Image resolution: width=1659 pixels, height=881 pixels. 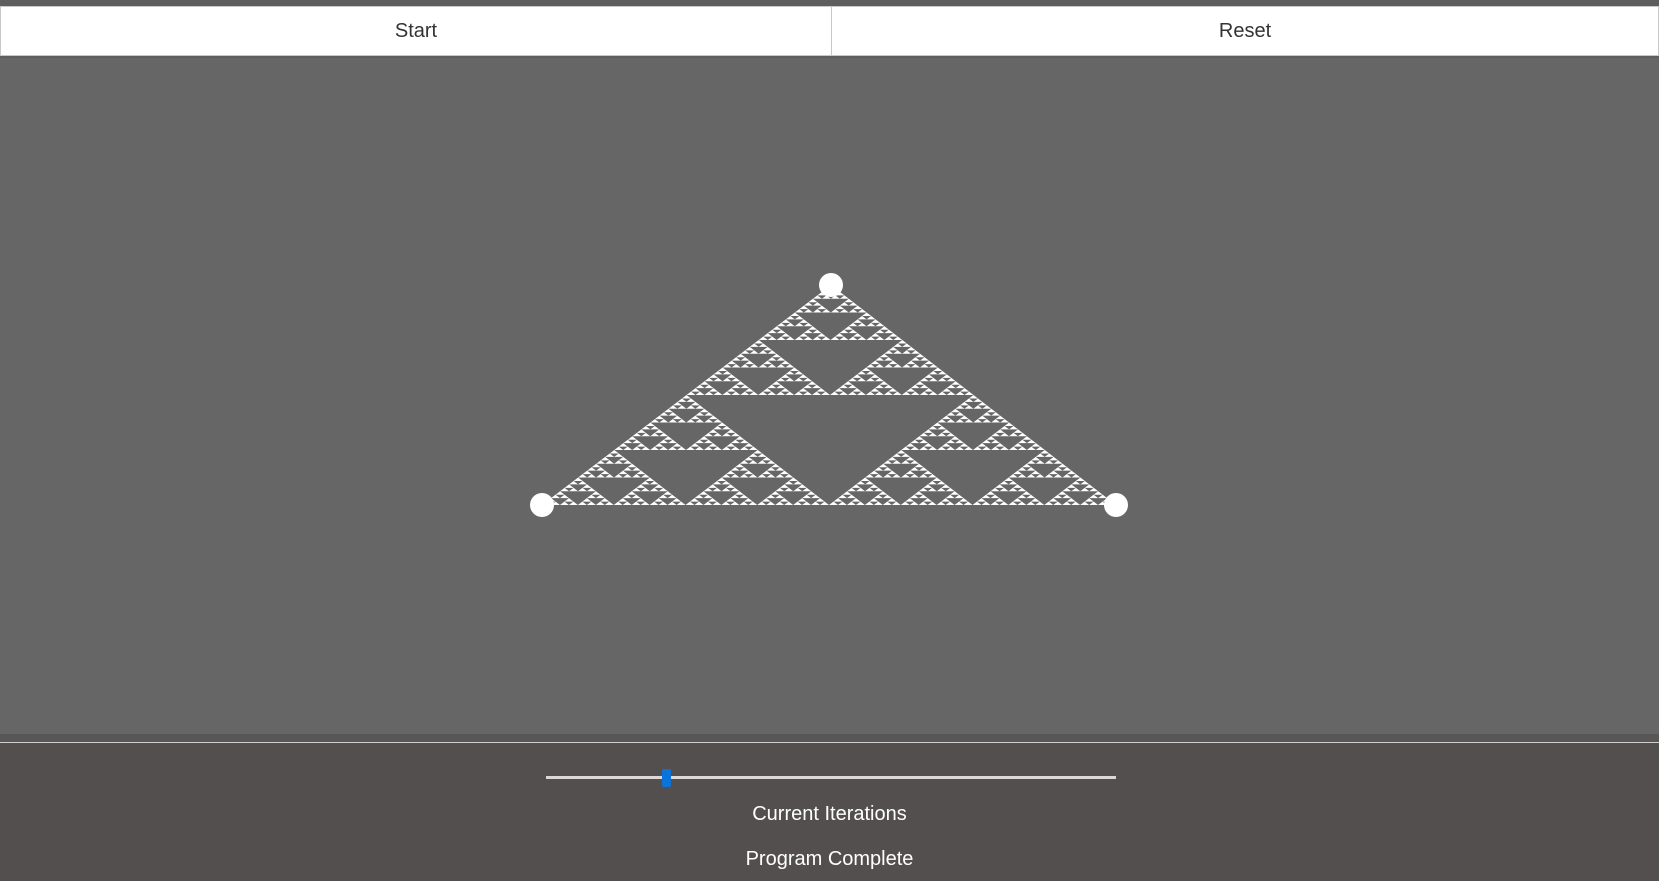 I want to click on iterations-slider, so click(x=831, y=778).